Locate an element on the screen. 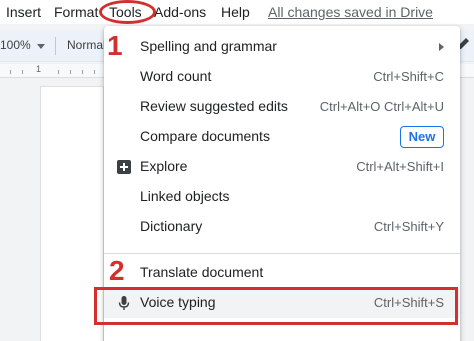 Image resolution: width=474 pixels, height=341 pixels. menu-help: Help is located at coordinates (235, 12).